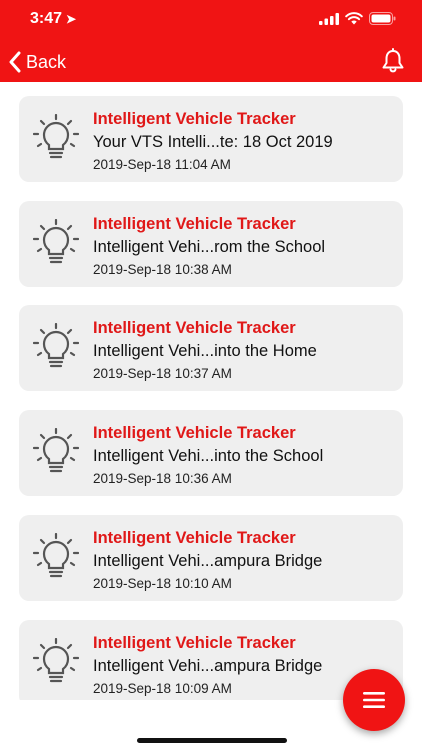 This screenshot has width=422, height=750. I want to click on status-icons, so click(357, 18).